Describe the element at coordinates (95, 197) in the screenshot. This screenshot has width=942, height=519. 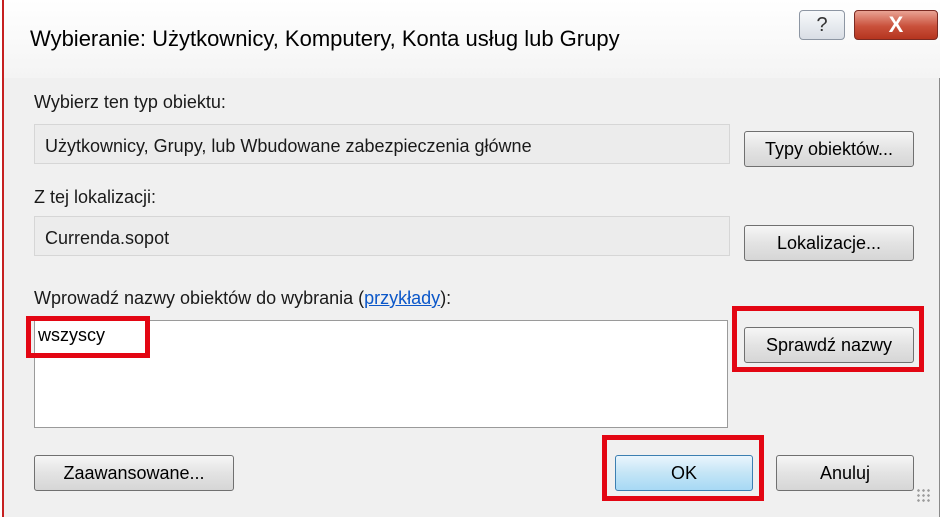
I see `location-label: Z tej lokalizacji:` at that location.